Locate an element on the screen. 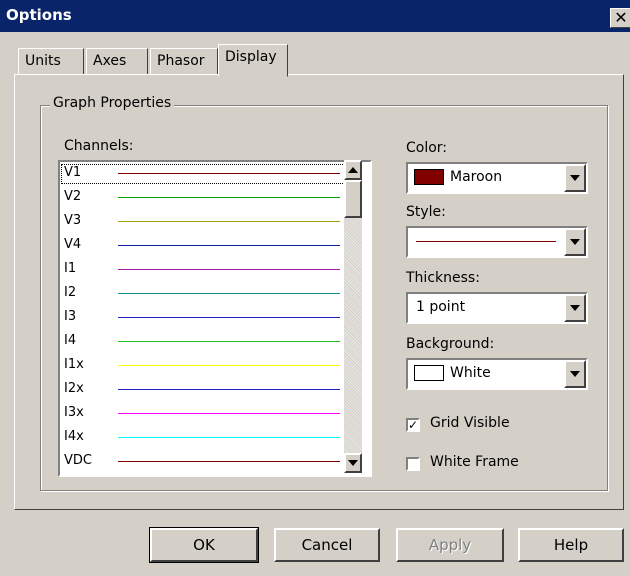 This screenshot has width=630, height=576. channel-name: I3 is located at coordinates (70, 316).